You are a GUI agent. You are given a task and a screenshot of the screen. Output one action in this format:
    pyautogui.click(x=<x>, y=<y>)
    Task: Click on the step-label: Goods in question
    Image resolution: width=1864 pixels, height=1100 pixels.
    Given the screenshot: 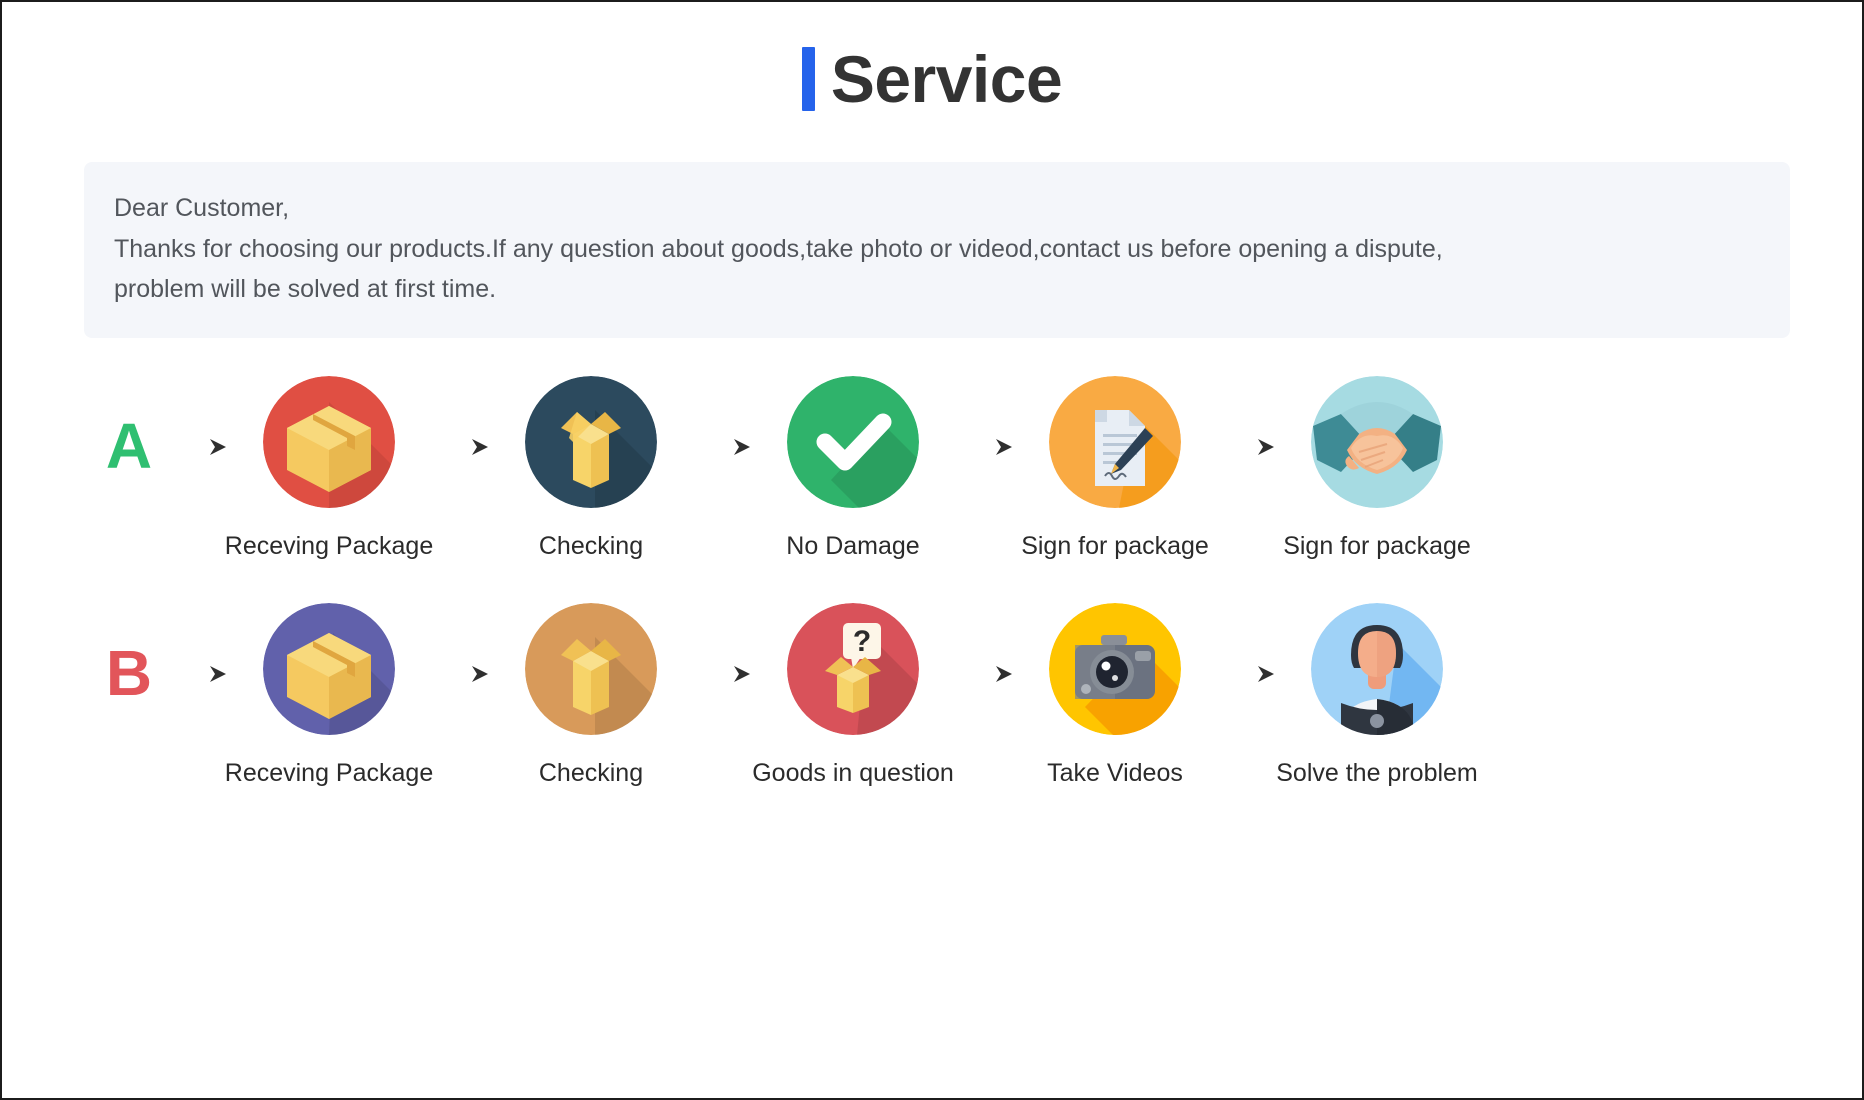 What is the action you would take?
    pyautogui.click(x=853, y=772)
    